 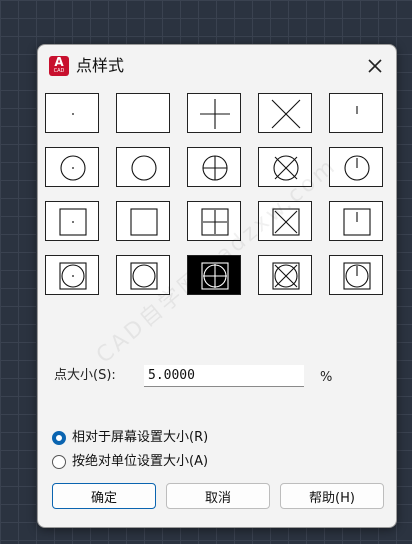 I want to click on point-style-cross, so click(x=285, y=113).